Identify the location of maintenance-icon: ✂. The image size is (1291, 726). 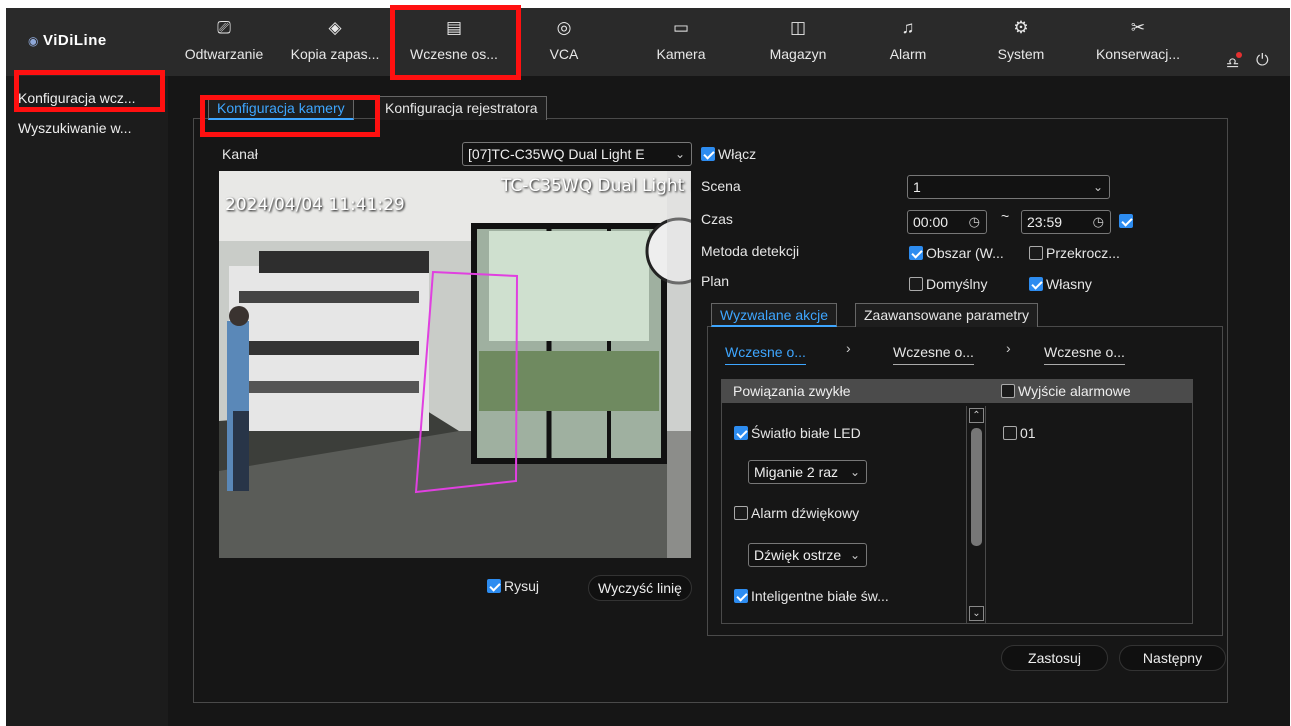
(1138, 27).